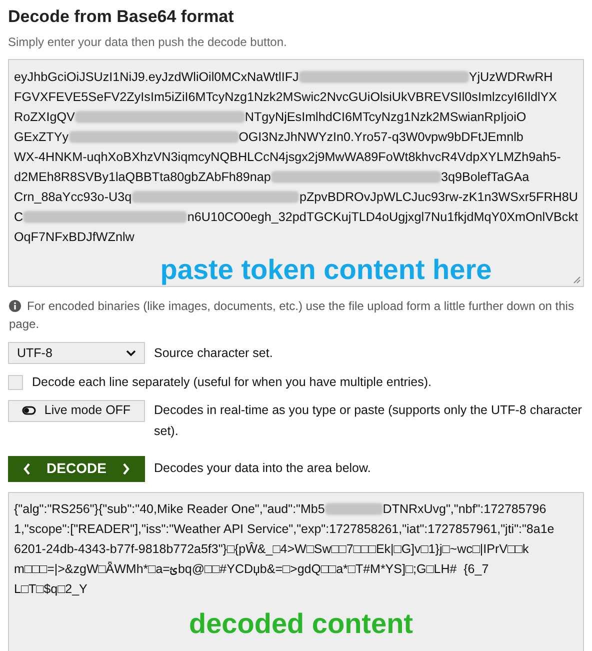 The width and height of the screenshot is (592, 651). What do you see at coordinates (232, 382) in the screenshot?
I see `checkbox-label: Decode each line separately (useful for when you have multiple entries).` at bounding box center [232, 382].